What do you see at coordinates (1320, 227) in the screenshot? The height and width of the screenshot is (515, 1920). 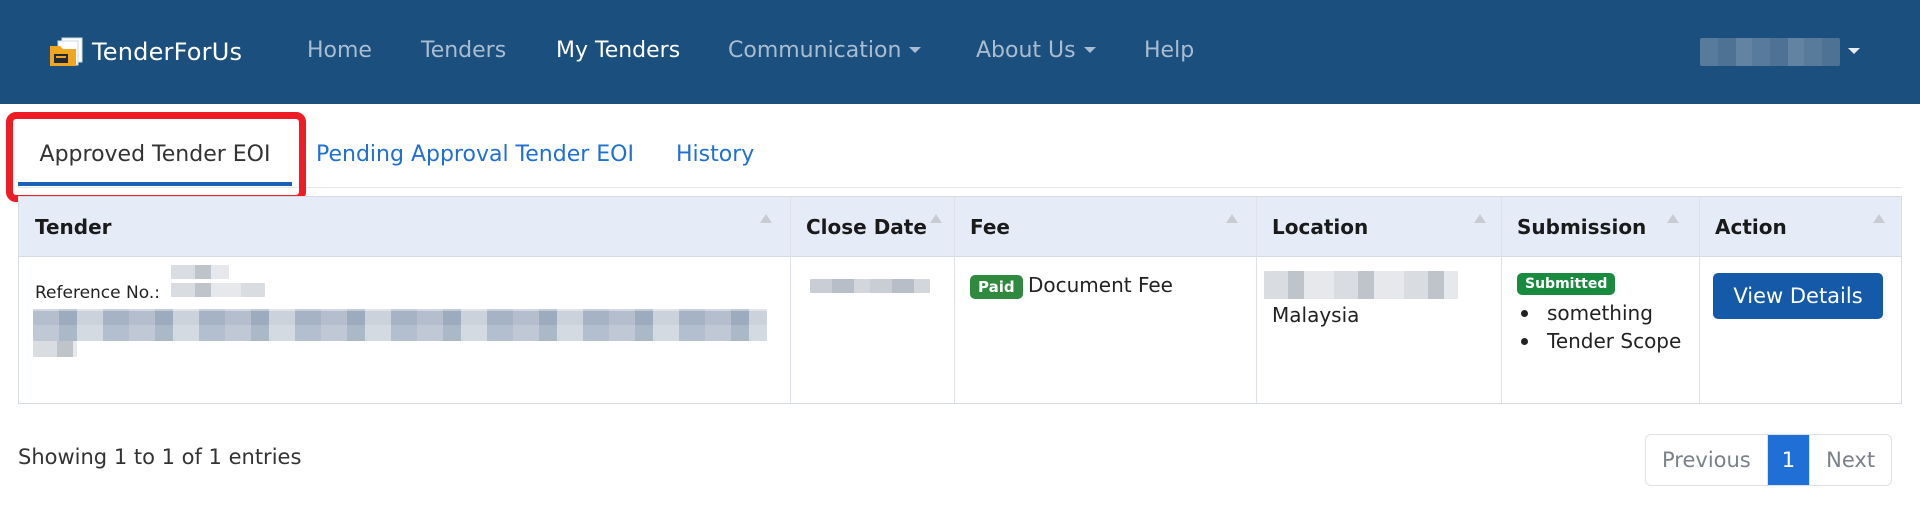 I see `column-header-label: Location` at bounding box center [1320, 227].